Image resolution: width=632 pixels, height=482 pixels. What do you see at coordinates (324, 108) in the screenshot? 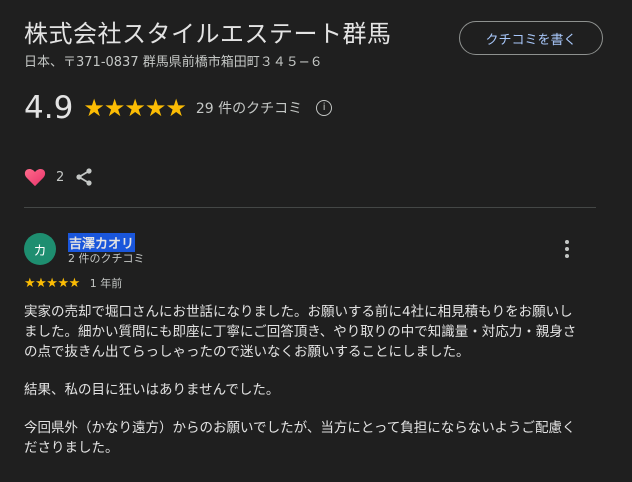
I see `info-icon: i` at bounding box center [324, 108].